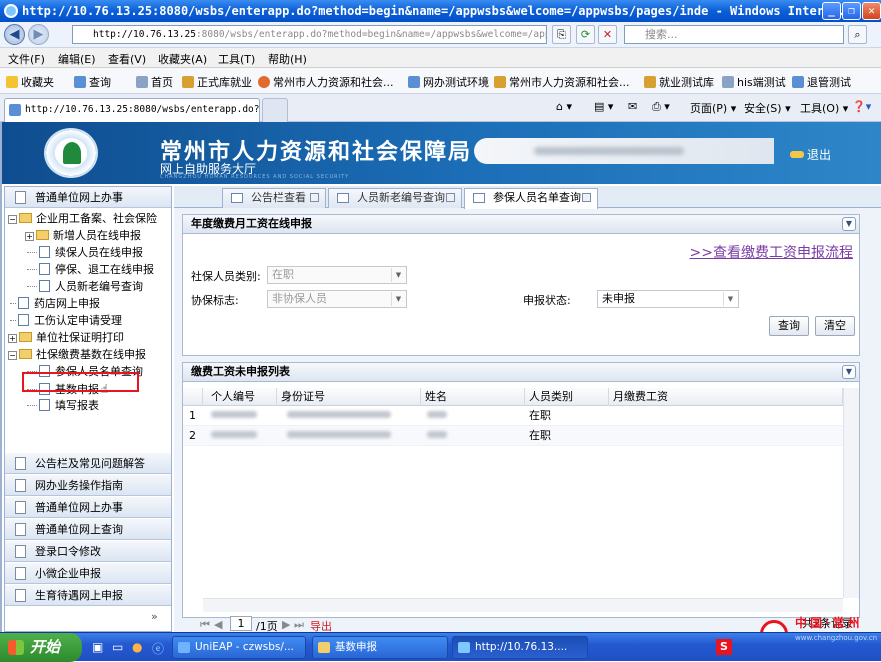 This screenshot has width=881, height=662. Describe the element at coordinates (871, 11) in the screenshot. I see `close-button: ✕` at that location.